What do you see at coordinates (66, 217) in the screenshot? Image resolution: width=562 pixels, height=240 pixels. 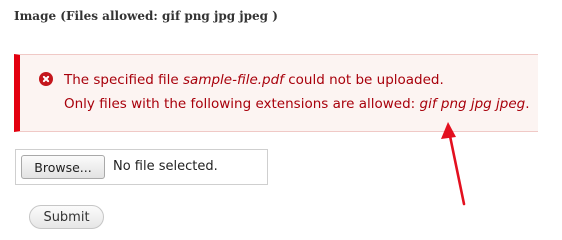 I see `submit-button: Submit` at bounding box center [66, 217].